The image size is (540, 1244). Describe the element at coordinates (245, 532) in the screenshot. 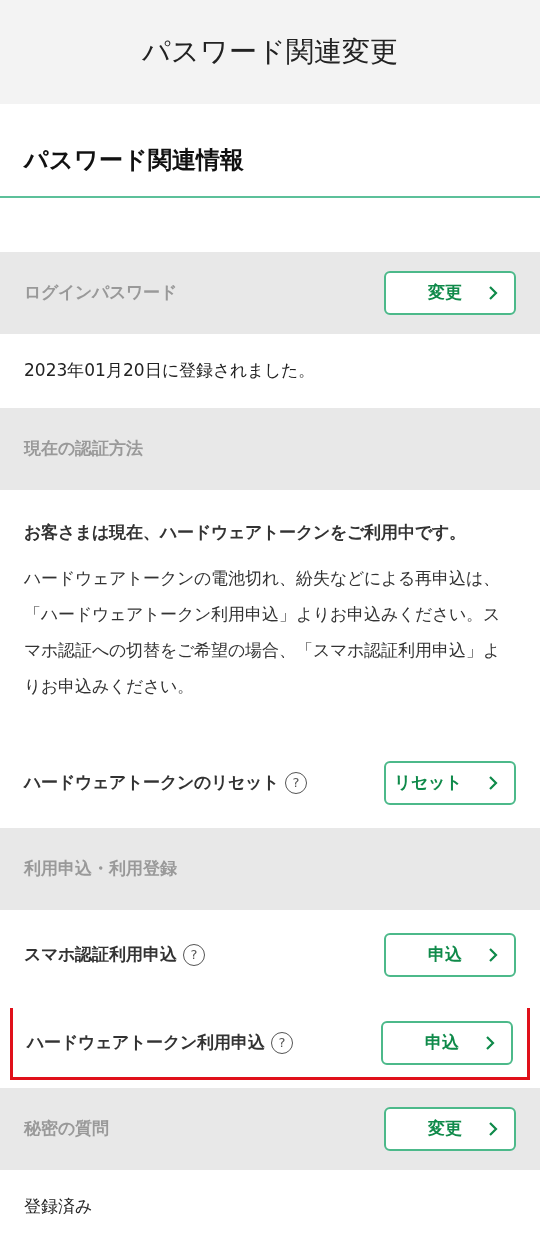

I see `status-text: お客さまは現在、ハードウェアトークンをご利用中です。` at that location.